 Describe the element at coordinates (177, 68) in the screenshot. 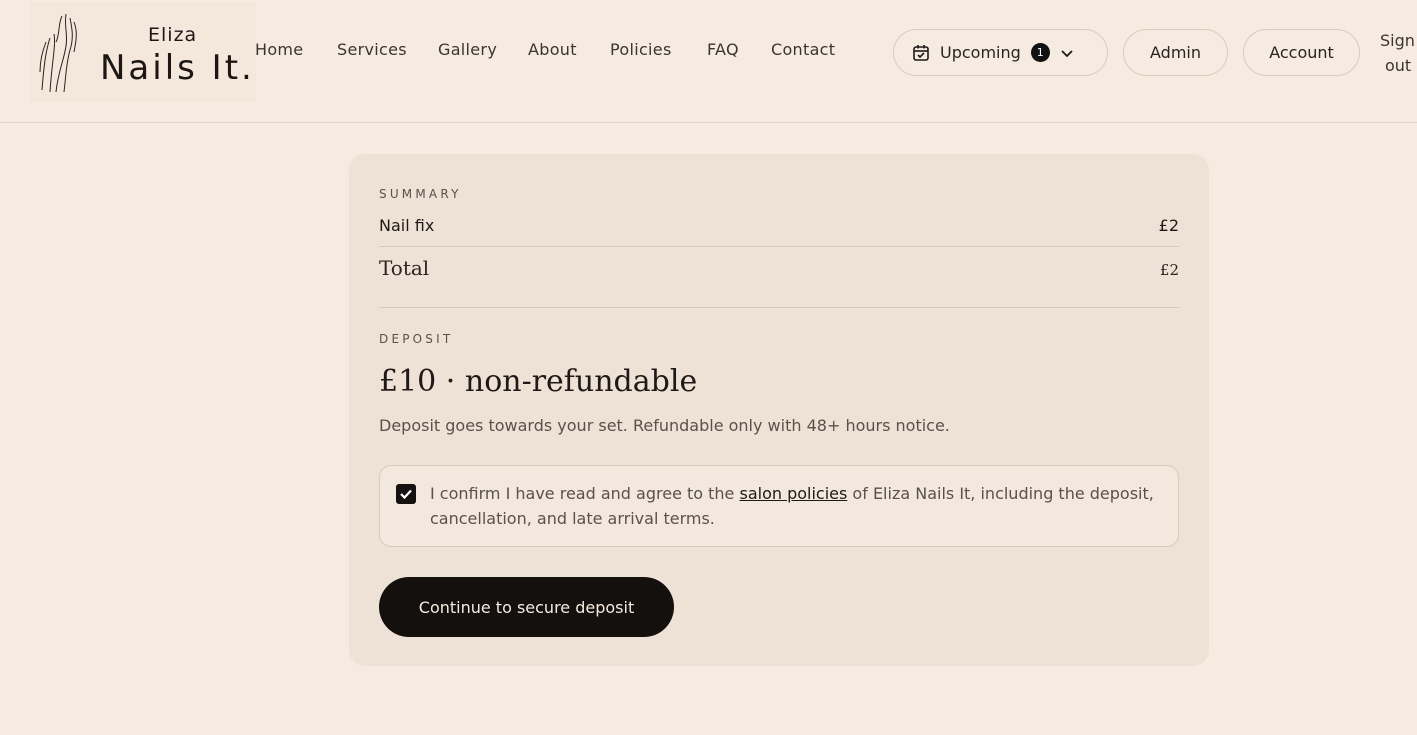

I see `brand-main-text: Nails It.` at that location.